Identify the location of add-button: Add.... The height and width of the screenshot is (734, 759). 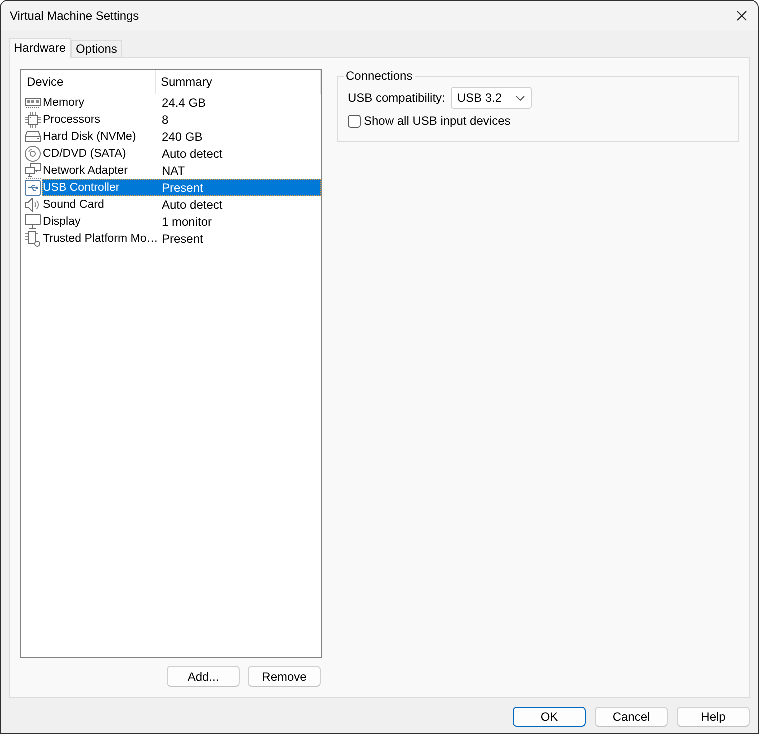
(203, 676).